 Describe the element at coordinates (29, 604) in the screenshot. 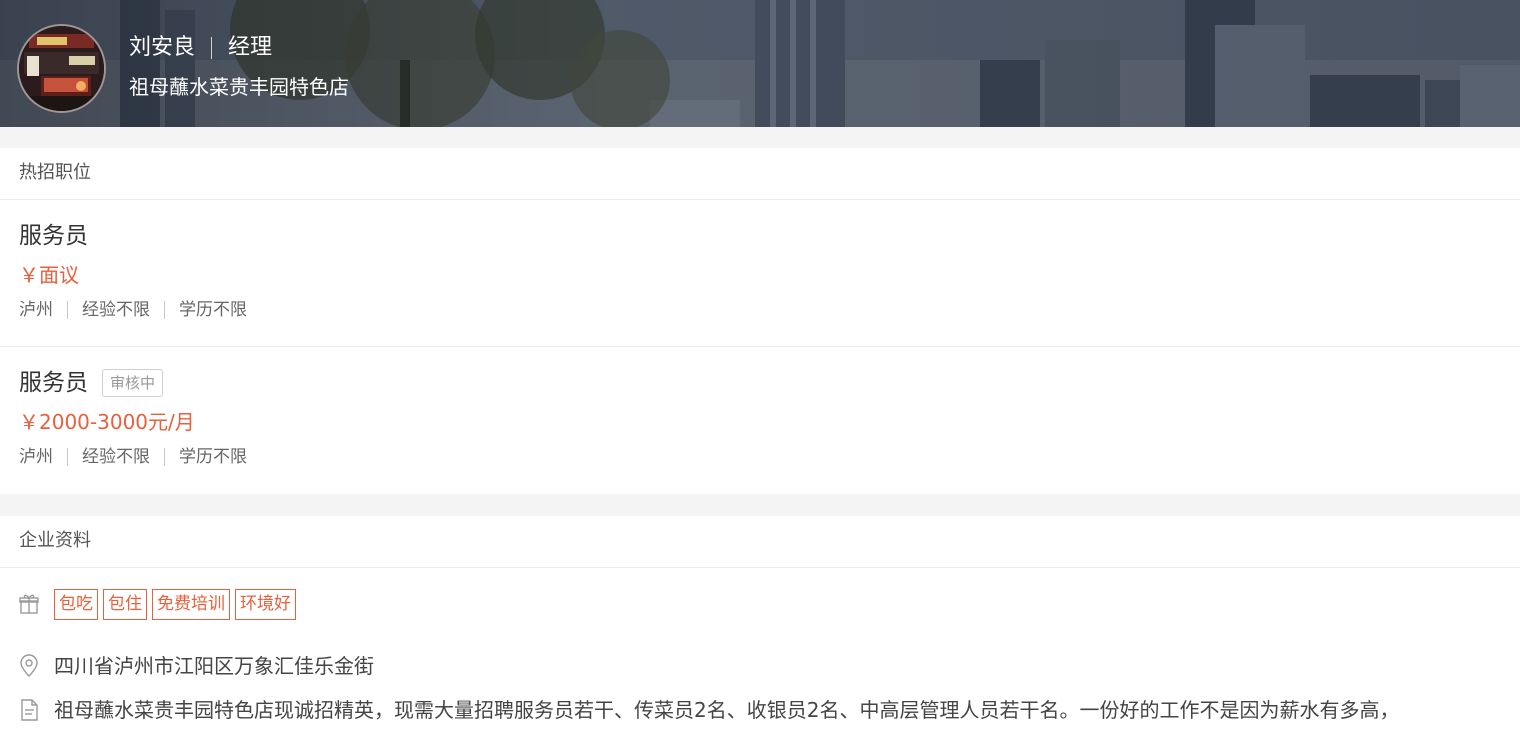

I see `gift-icon` at that location.